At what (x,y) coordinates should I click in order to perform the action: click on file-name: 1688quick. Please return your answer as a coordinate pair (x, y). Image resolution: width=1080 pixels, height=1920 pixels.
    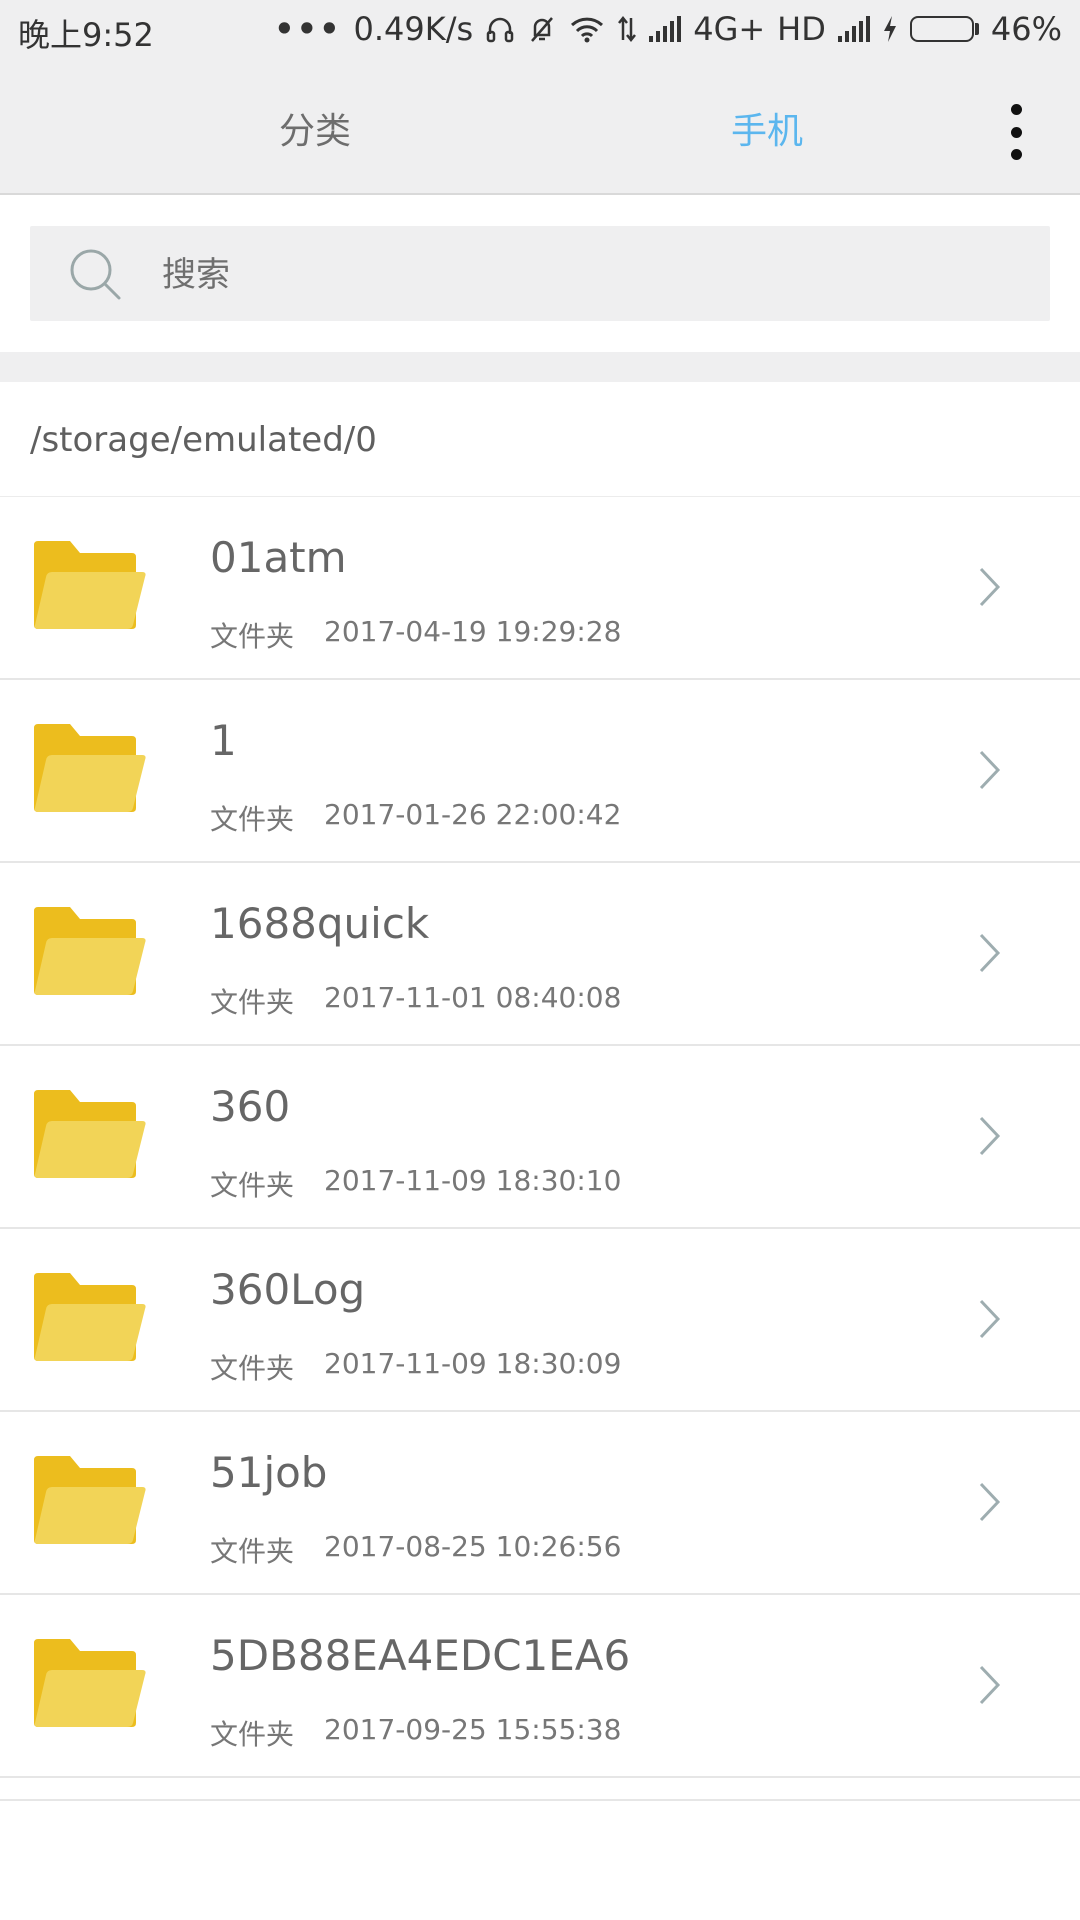
    Looking at the image, I should click on (320, 923).